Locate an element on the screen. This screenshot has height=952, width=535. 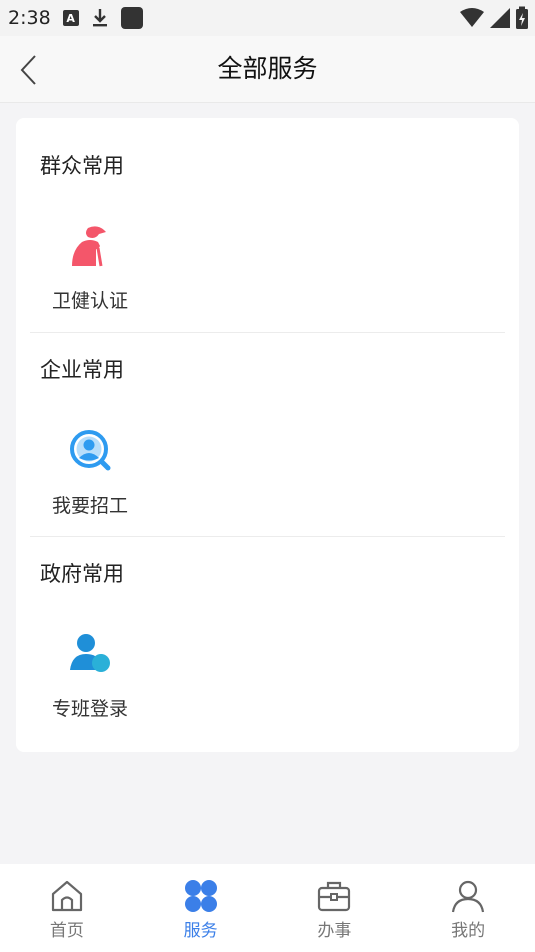
page-title: 全部服务 is located at coordinates (267, 68).